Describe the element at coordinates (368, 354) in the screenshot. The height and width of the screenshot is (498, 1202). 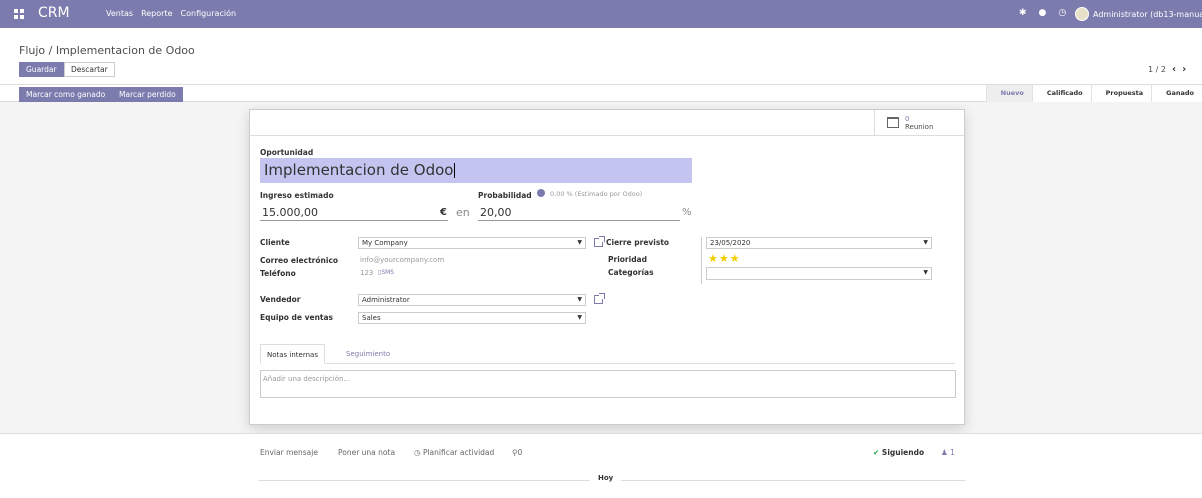
I see `tab-seguimiento: Seguimiento` at that location.